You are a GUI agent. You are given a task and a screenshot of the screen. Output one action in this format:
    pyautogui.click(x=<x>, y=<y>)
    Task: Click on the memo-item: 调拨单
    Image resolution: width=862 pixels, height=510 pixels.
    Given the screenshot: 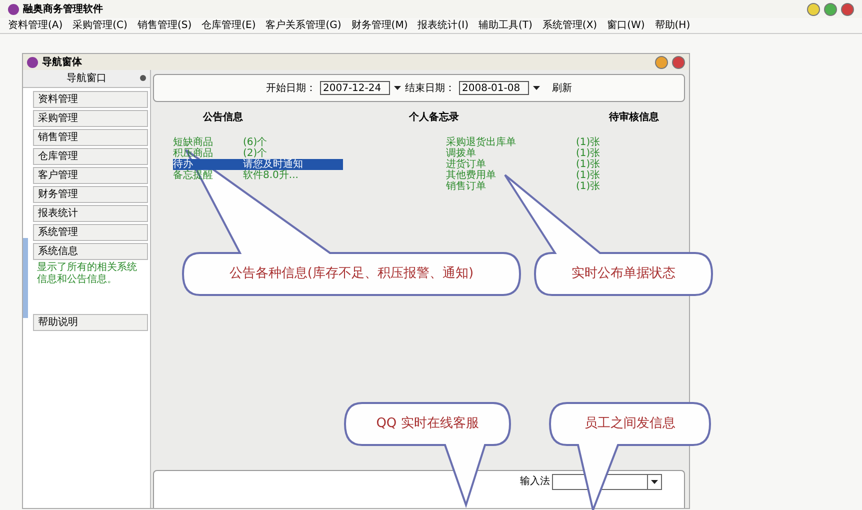 What is the action you would take?
    pyautogui.click(x=511, y=153)
    